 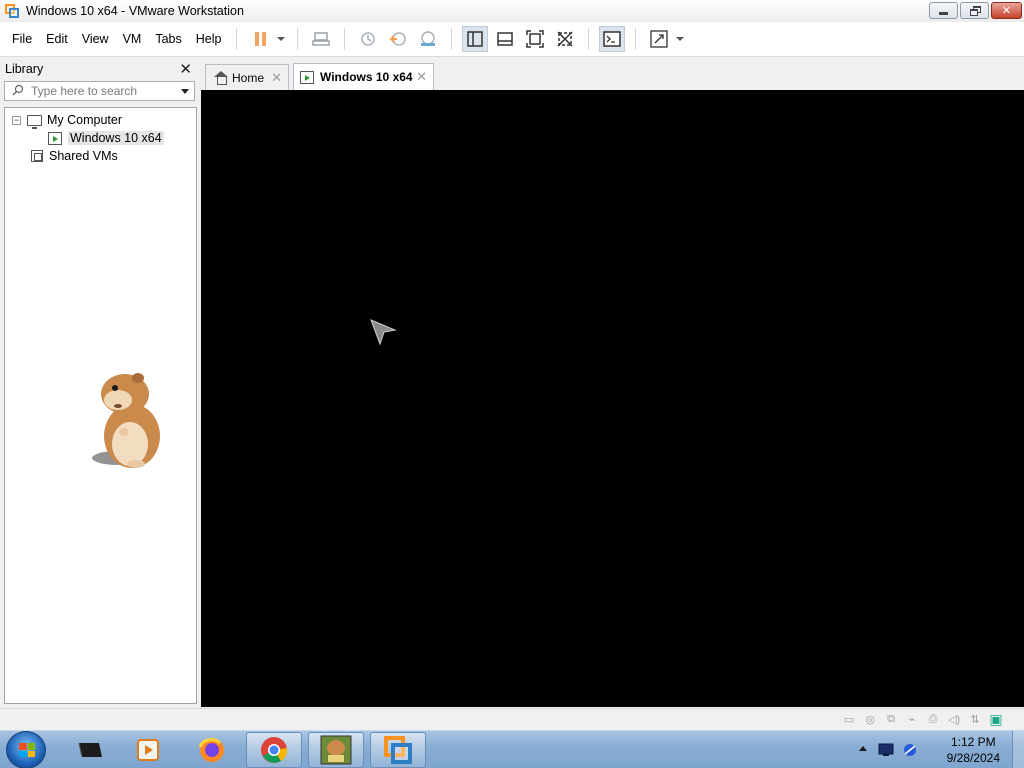 I want to click on usb-controller-icon: ⌁, so click(x=912, y=719).